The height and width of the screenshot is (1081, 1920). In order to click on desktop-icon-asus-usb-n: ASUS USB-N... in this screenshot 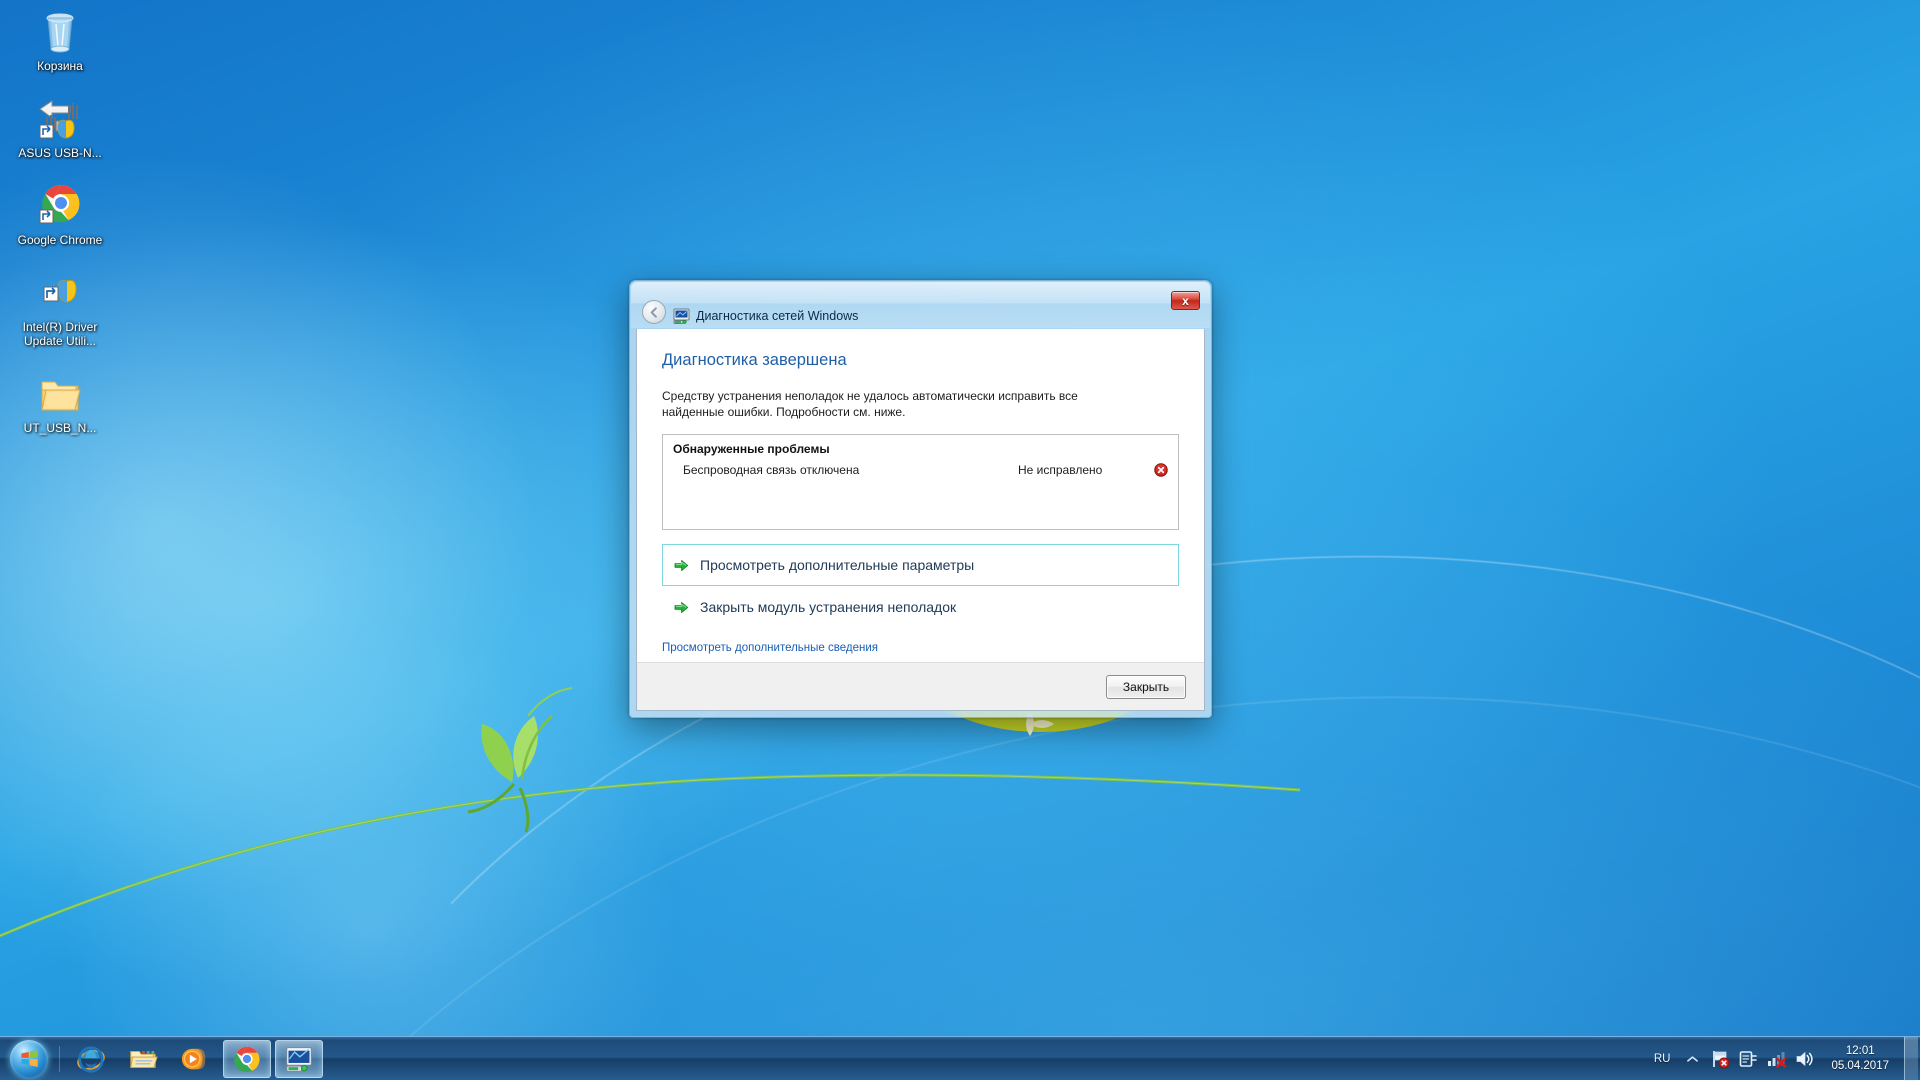, I will do `click(60, 127)`.